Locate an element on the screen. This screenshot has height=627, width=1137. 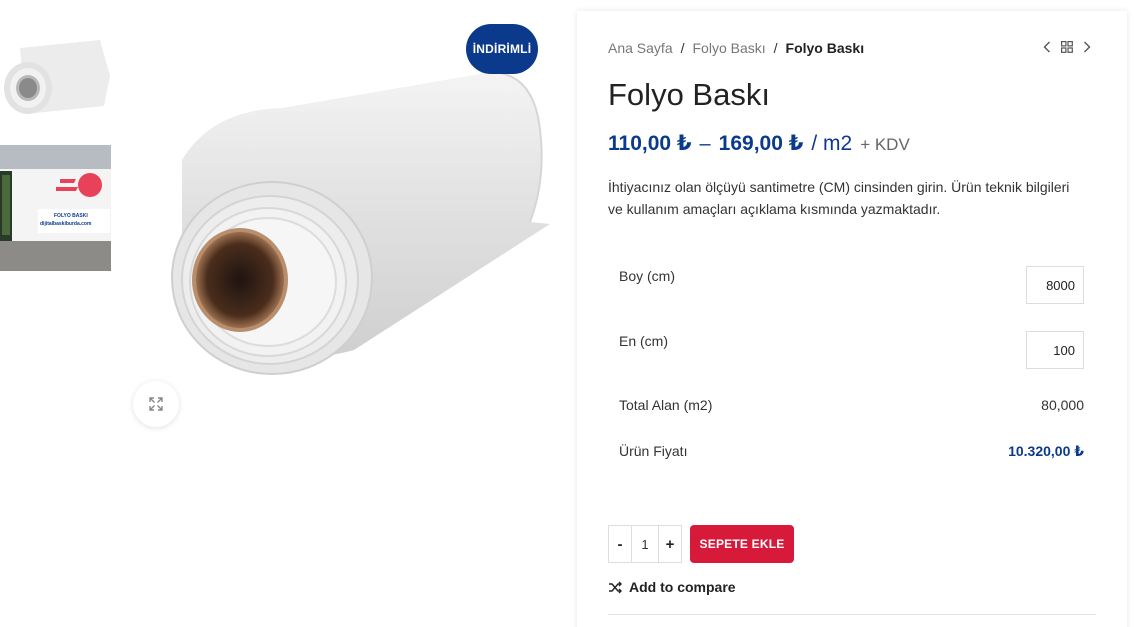
price-max: 169,00 ₺ is located at coordinates (761, 143).